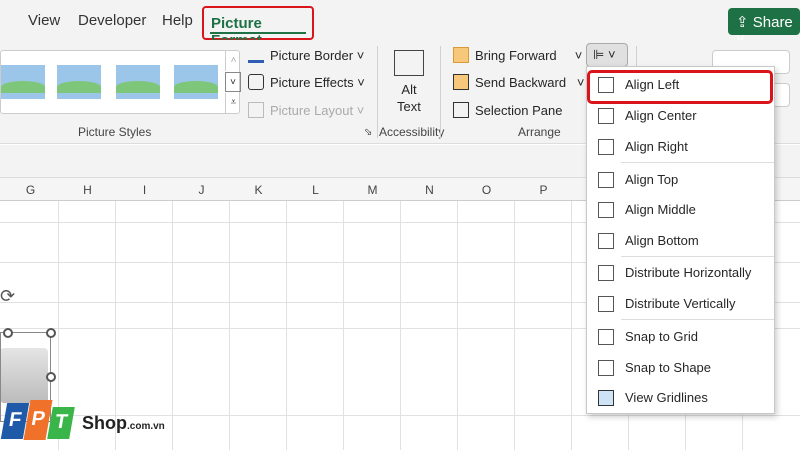  What do you see at coordinates (606, 337) in the screenshot?
I see `snap-to-grid-icon` at bounding box center [606, 337].